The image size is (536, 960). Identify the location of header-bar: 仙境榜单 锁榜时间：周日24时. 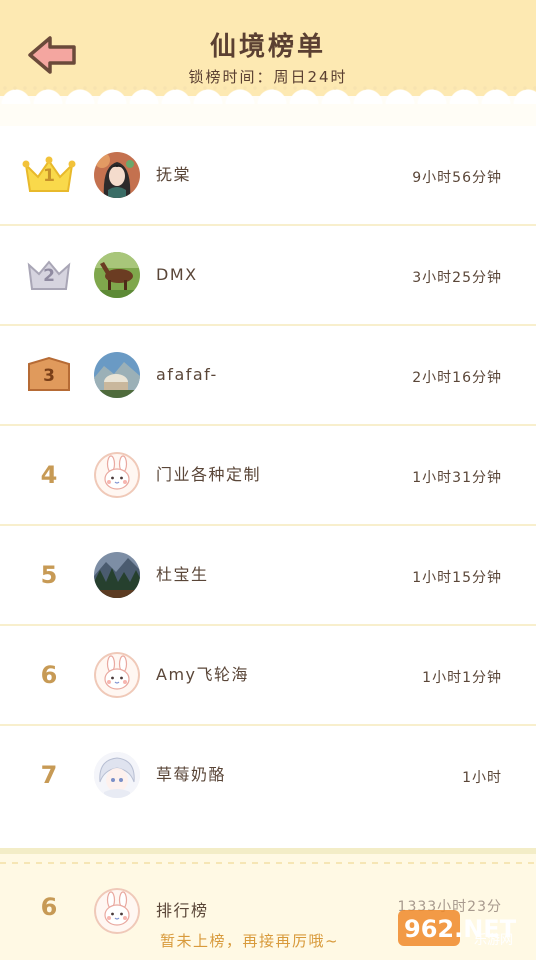
(268, 52).